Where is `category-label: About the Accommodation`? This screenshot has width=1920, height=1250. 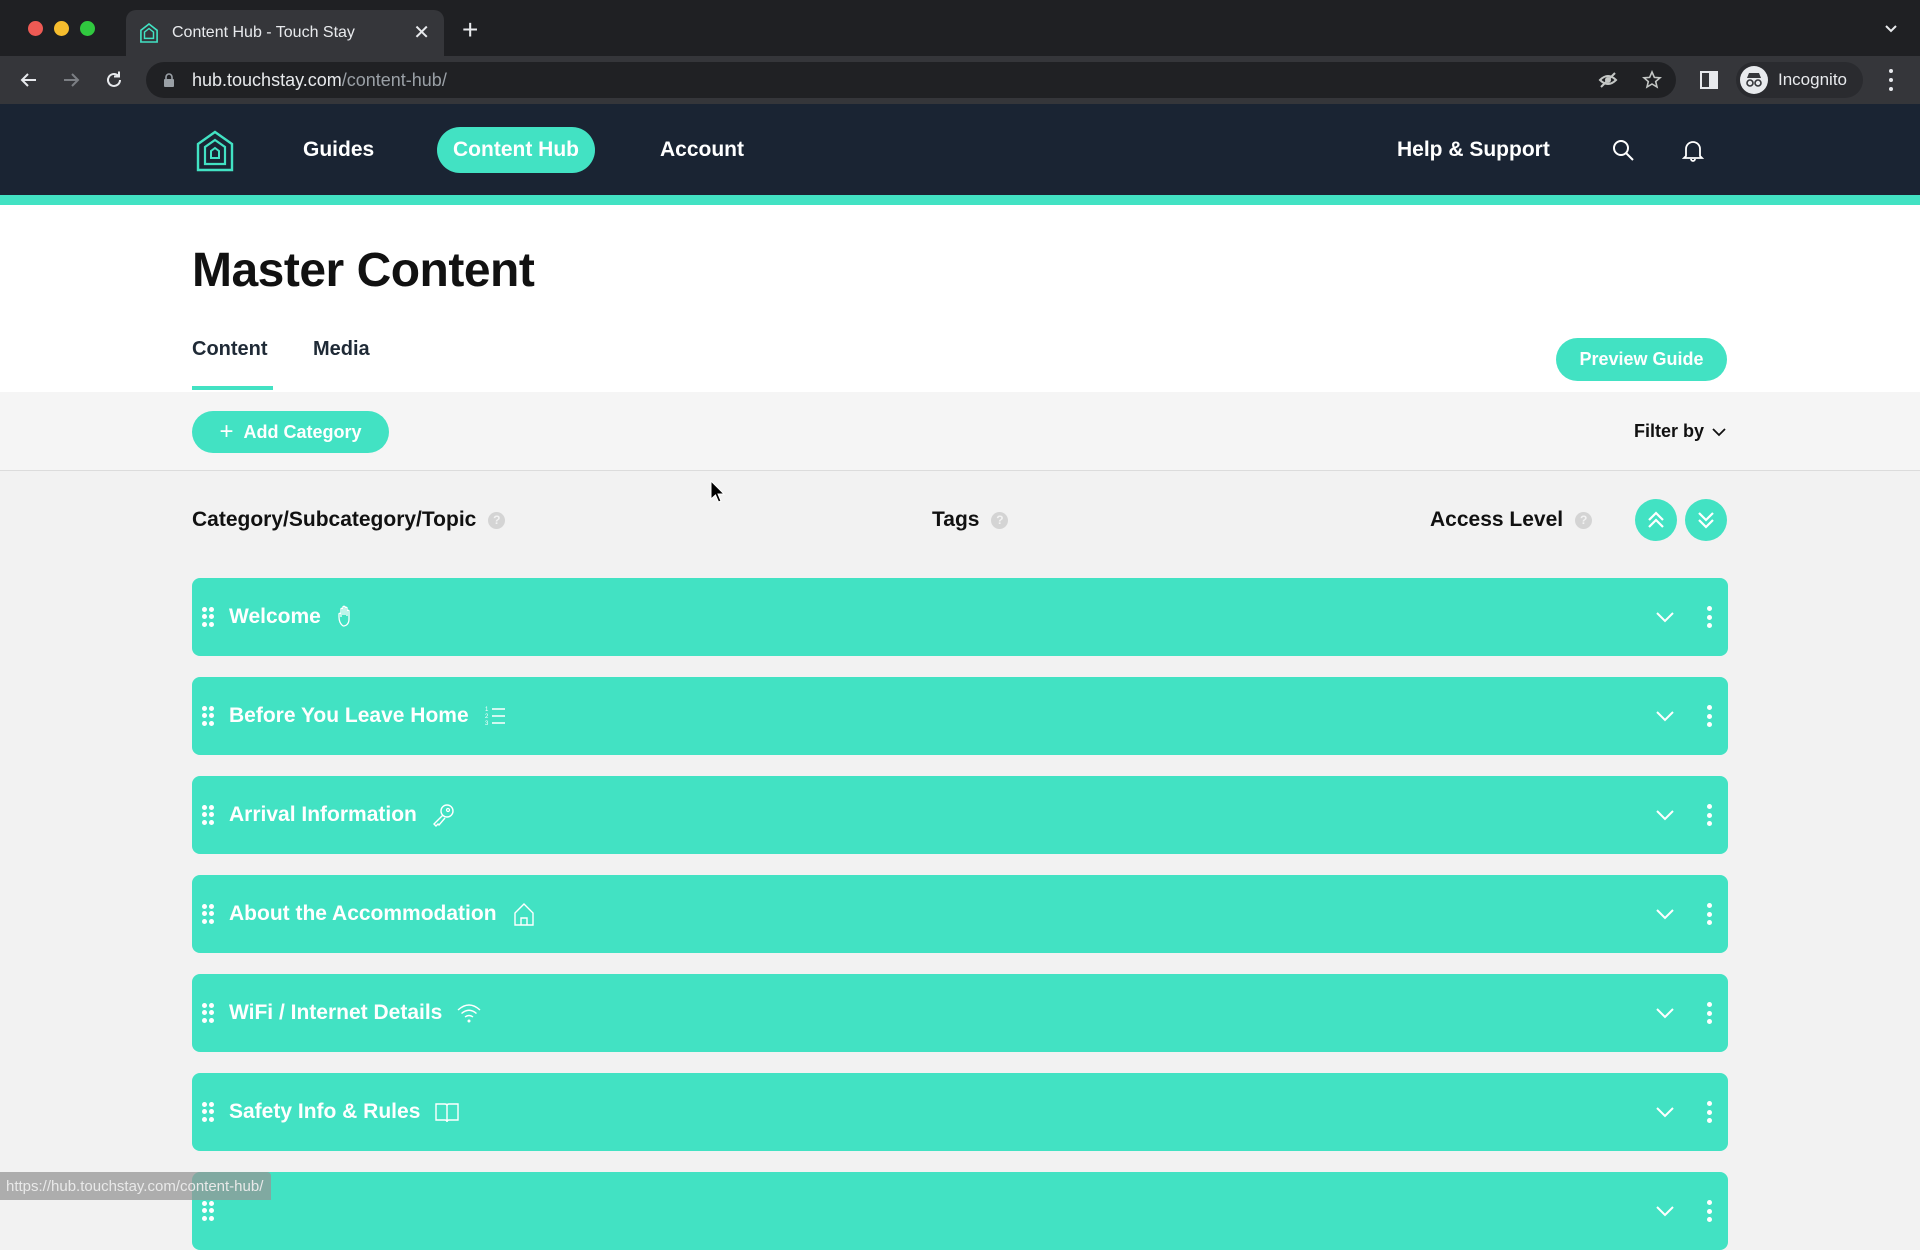 category-label: About the Accommodation is located at coordinates (363, 913).